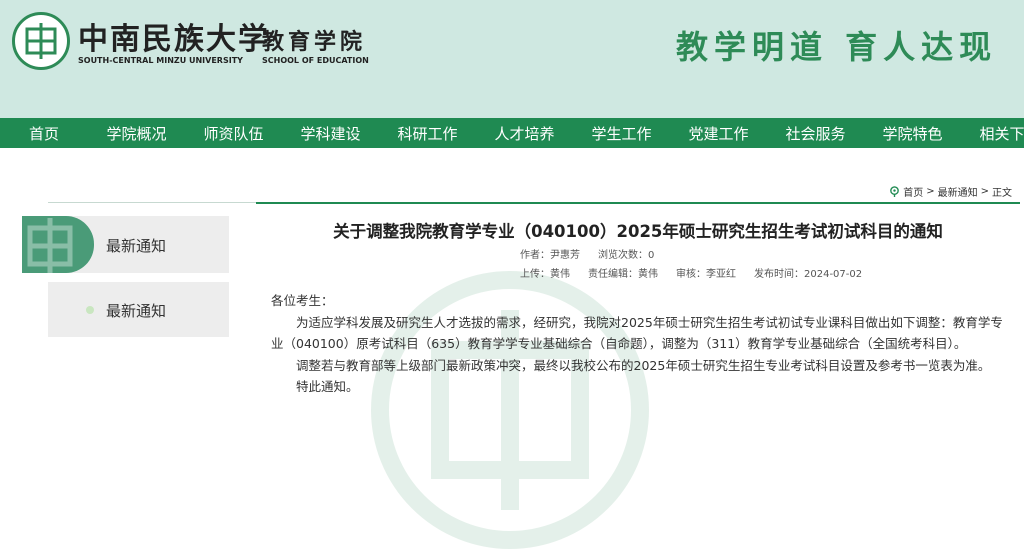  Describe the element at coordinates (330, 133) in the screenshot. I see `nav-discipline: 学科建设` at that location.